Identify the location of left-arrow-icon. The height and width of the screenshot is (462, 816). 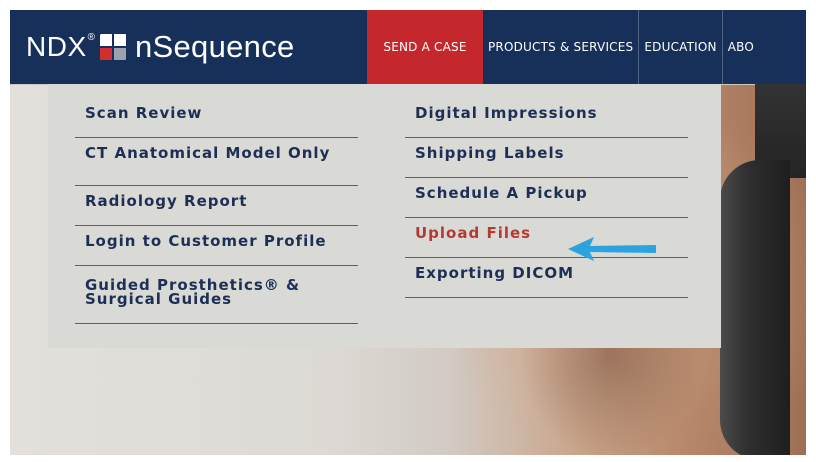
(612, 249).